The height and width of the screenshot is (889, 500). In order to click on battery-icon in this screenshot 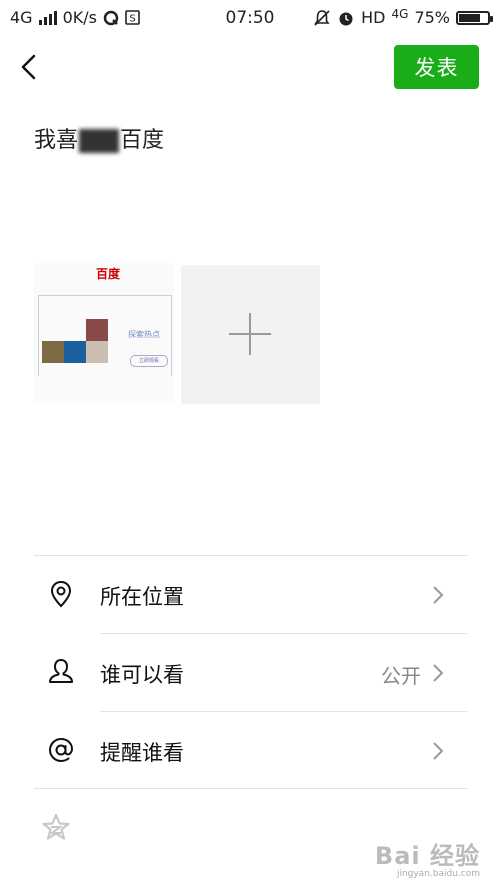, I will do `click(474, 17)`.